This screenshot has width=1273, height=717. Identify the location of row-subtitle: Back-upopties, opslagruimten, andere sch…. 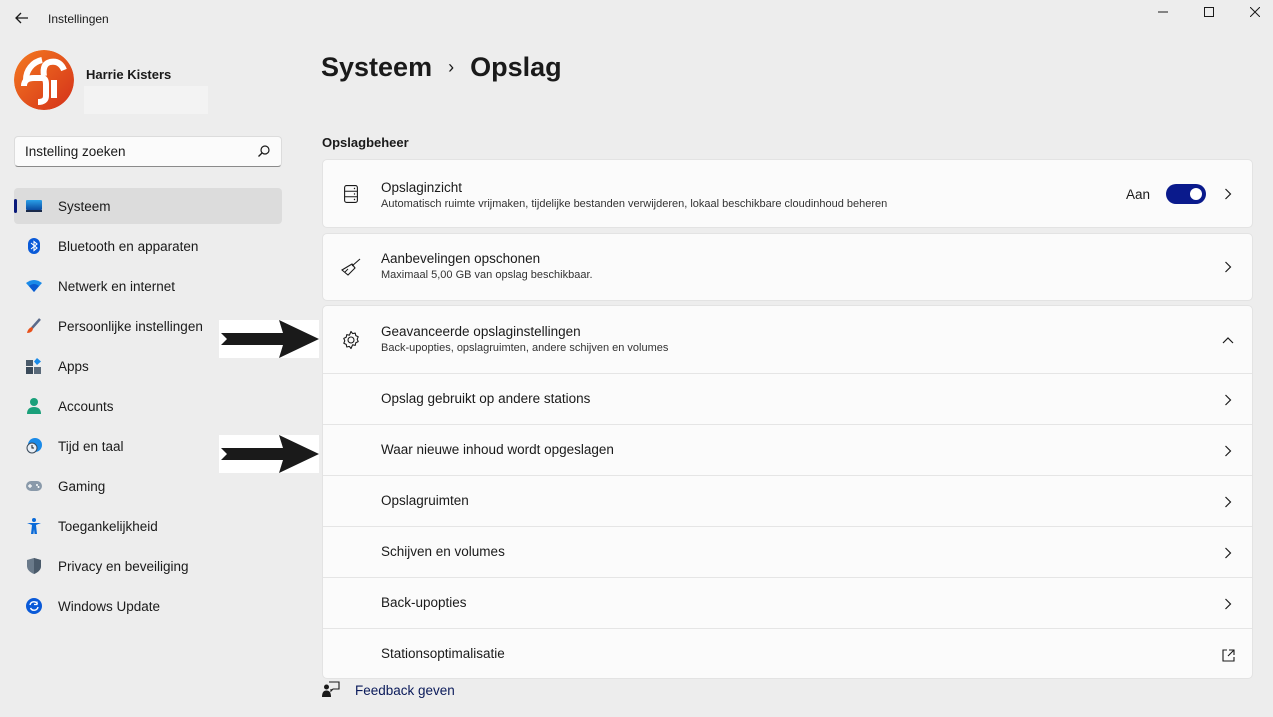
(525, 348).